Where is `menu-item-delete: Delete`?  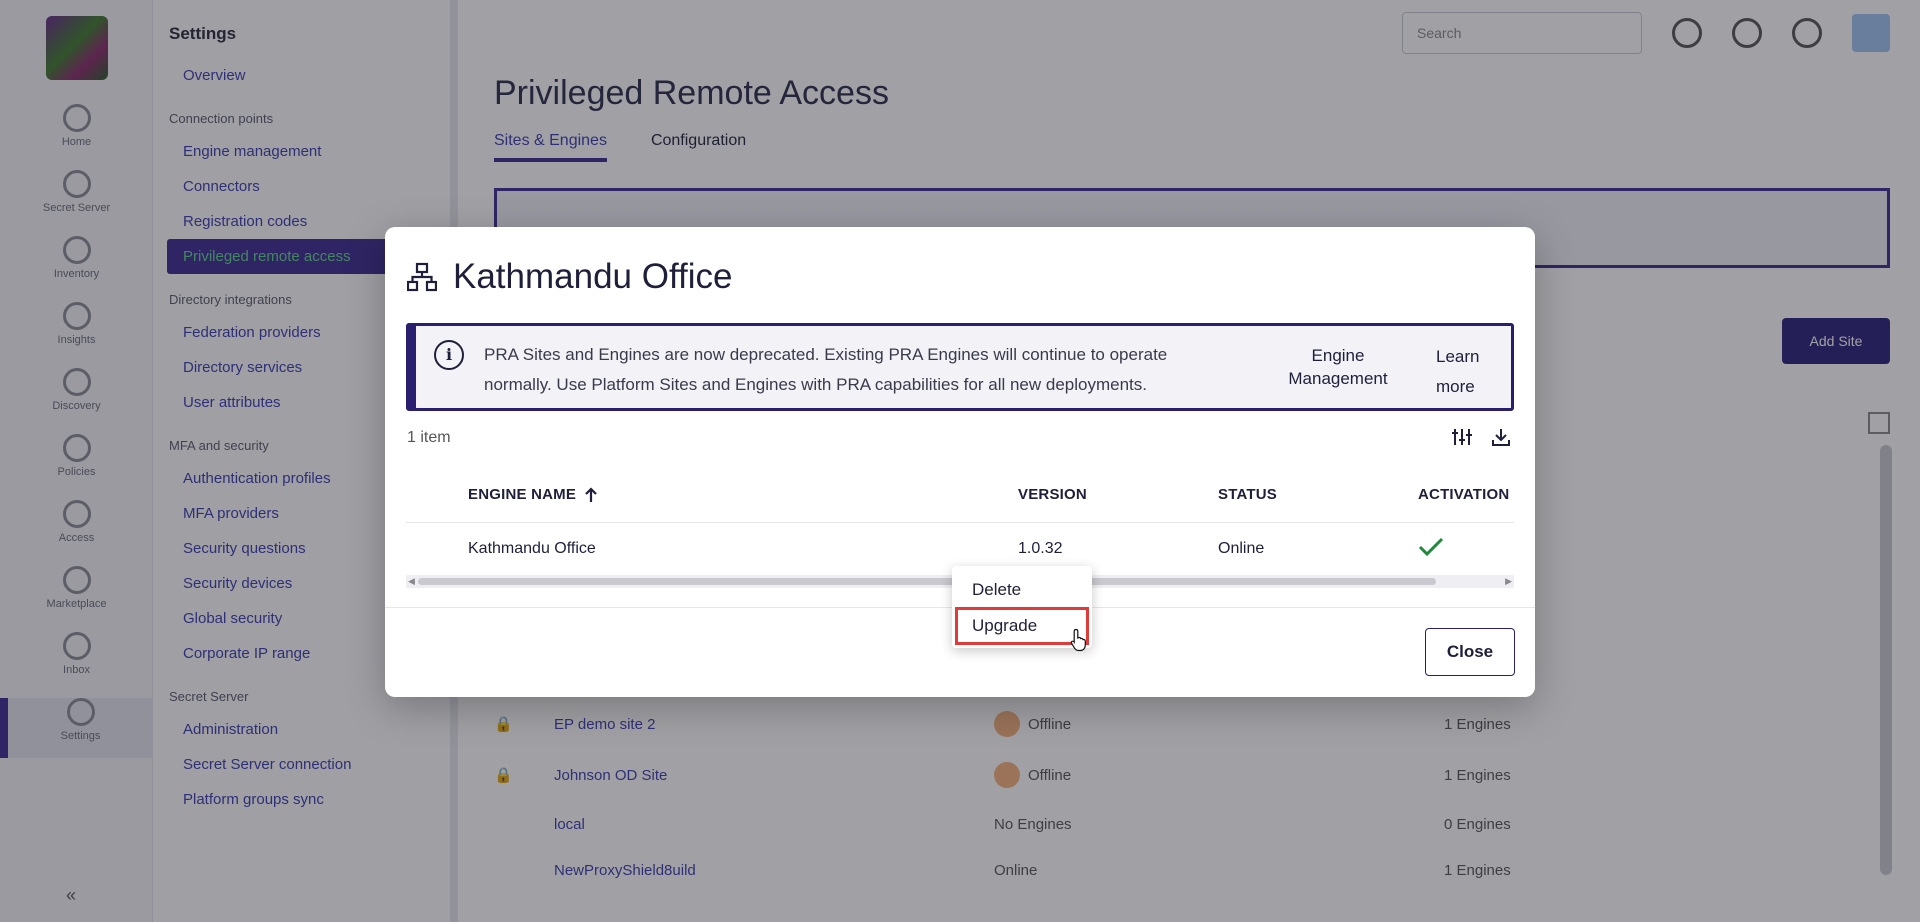 menu-item-delete: Delete is located at coordinates (1022, 590).